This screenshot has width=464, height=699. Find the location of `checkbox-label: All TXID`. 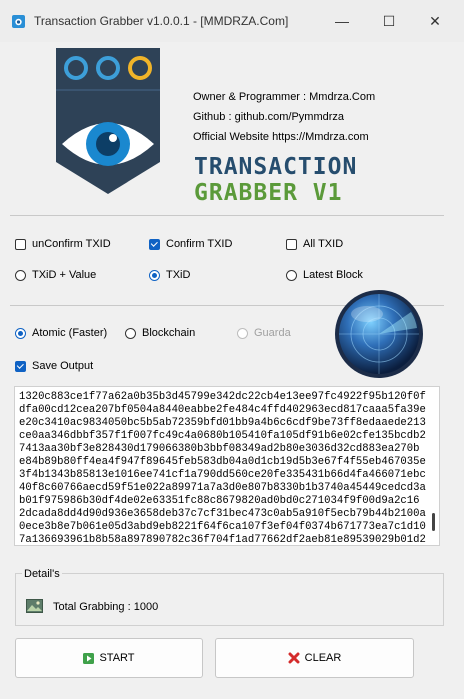

checkbox-label: All TXID is located at coordinates (323, 244).